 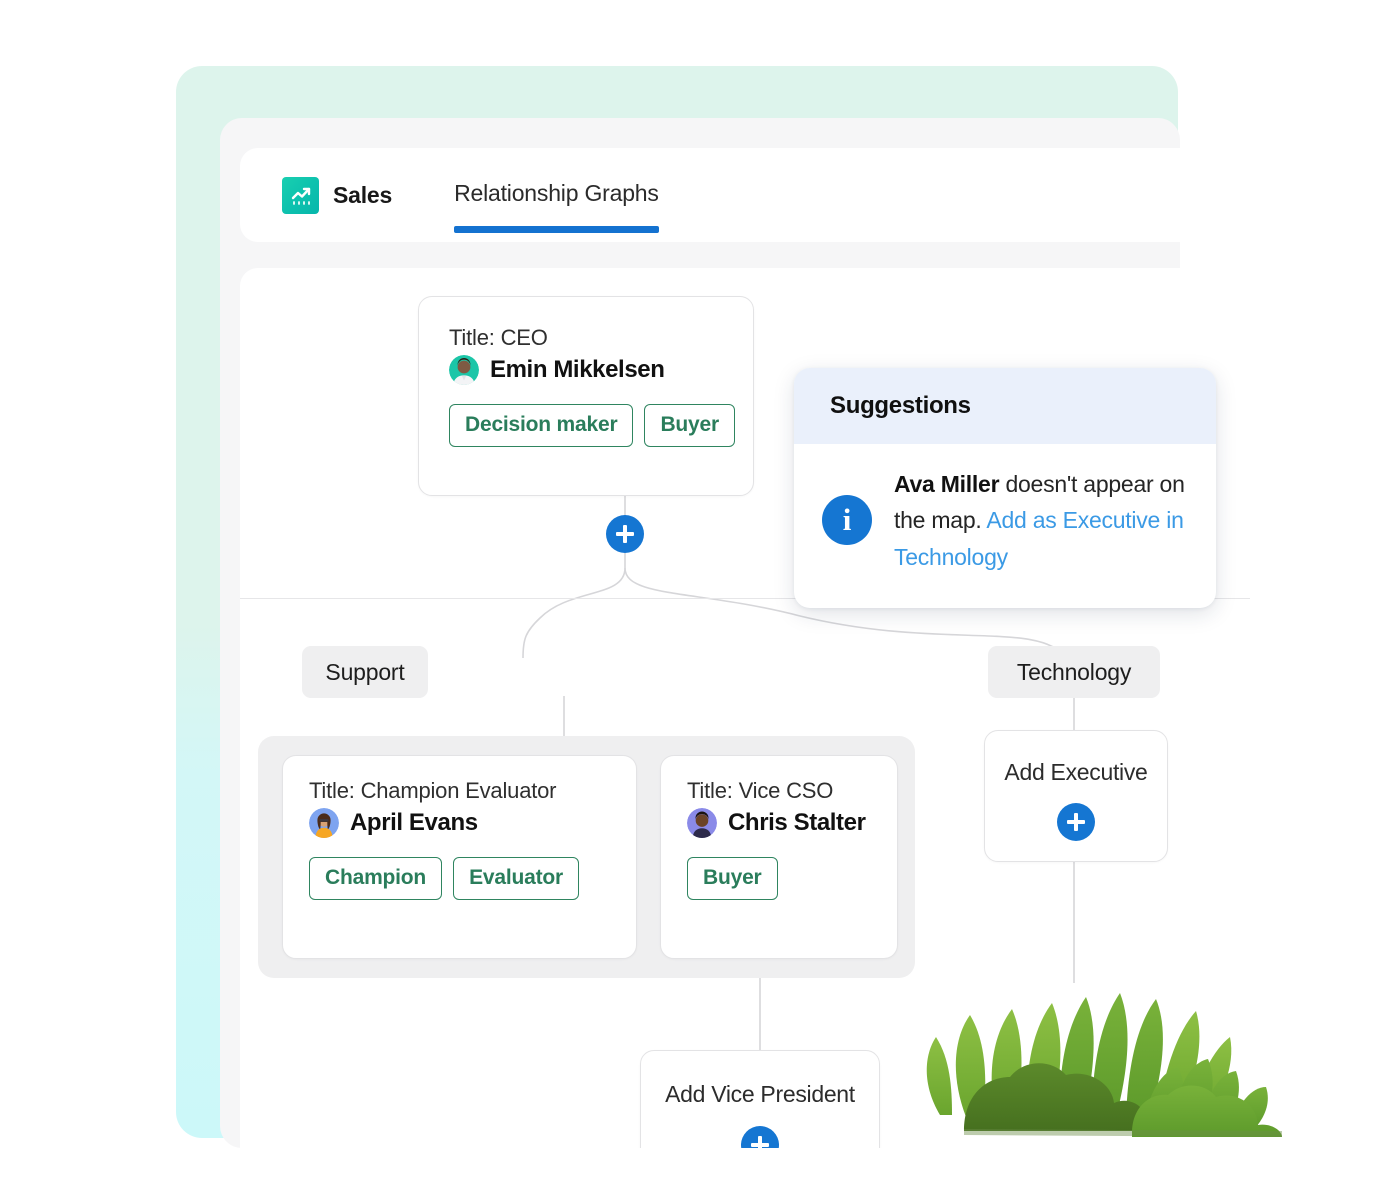 What do you see at coordinates (1076, 822) in the screenshot?
I see `add-executive-button` at bounding box center [1076, 822].